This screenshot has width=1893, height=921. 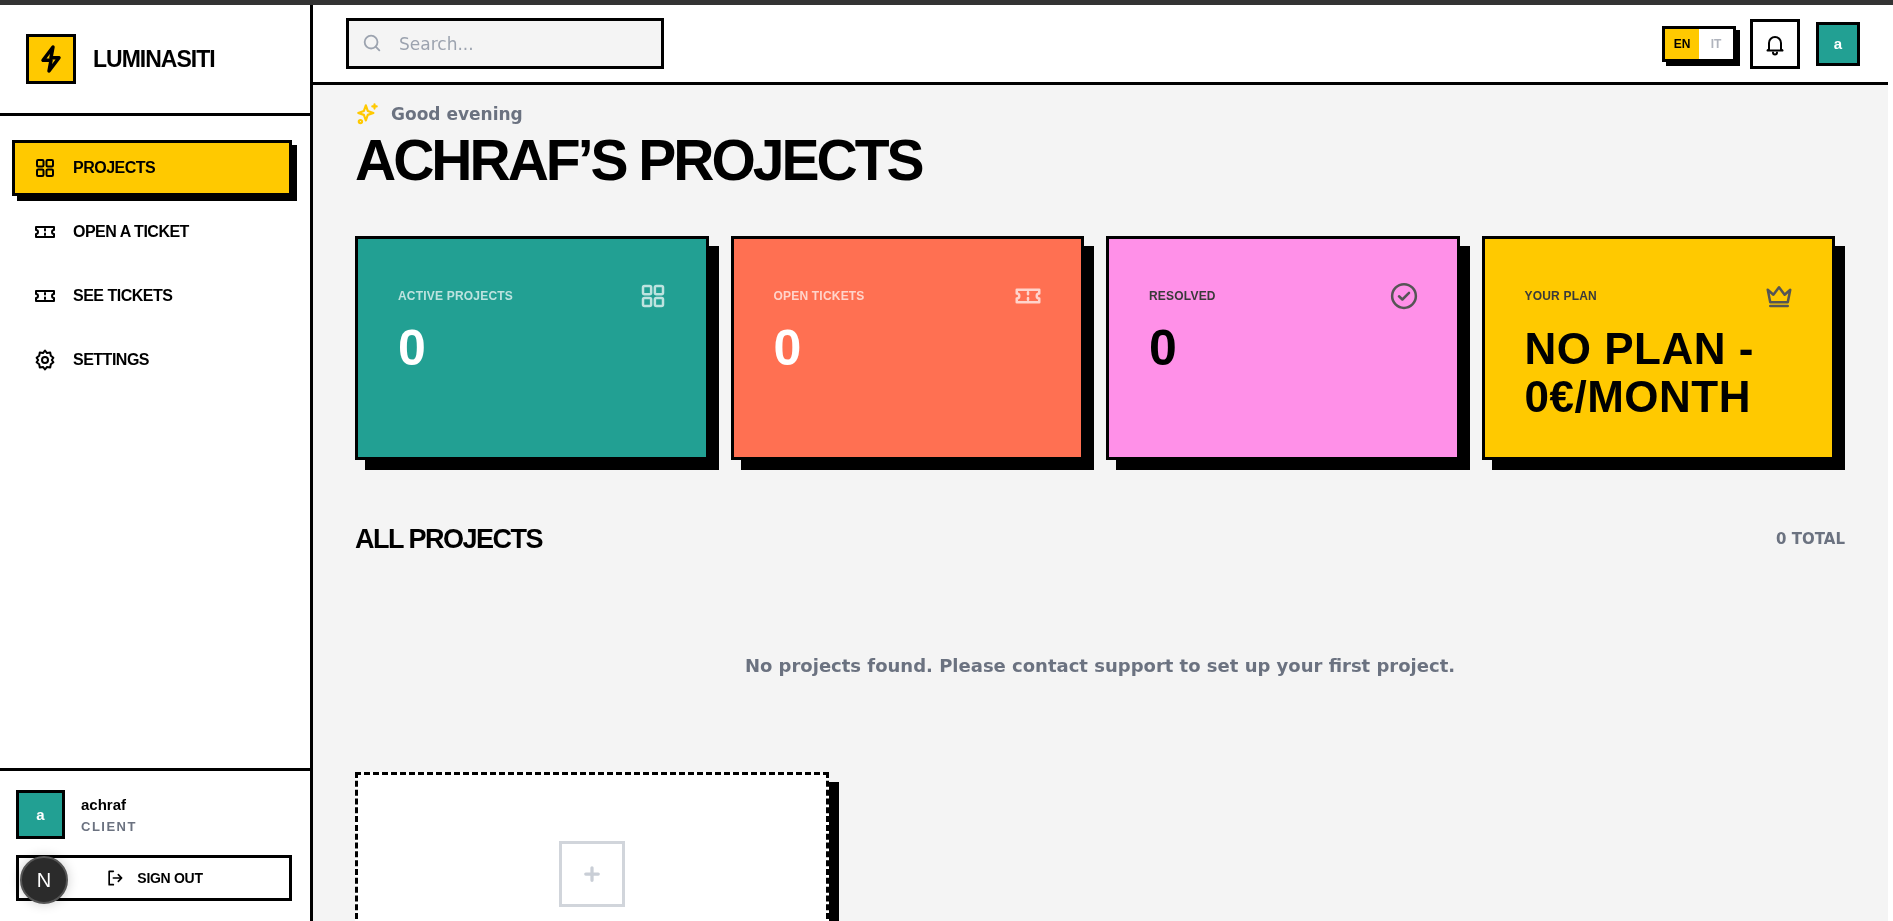 What do you see at coordinates (109, 826) in the screenshot?
I see `user-role: CLIENT` at bounding box center [109, 826].